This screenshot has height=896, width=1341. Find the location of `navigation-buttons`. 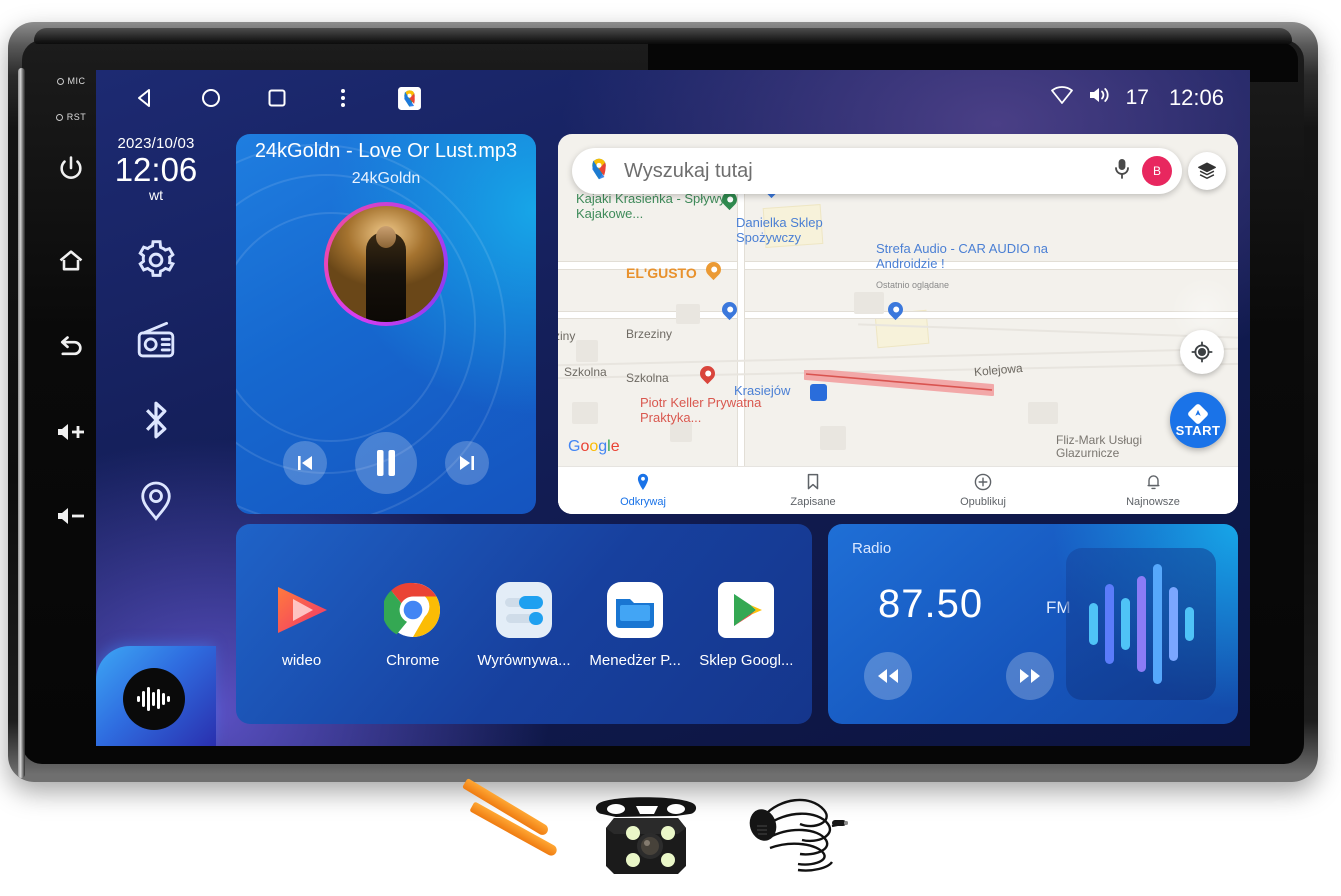

navigation-buttons is located at coordinates (277, 98).